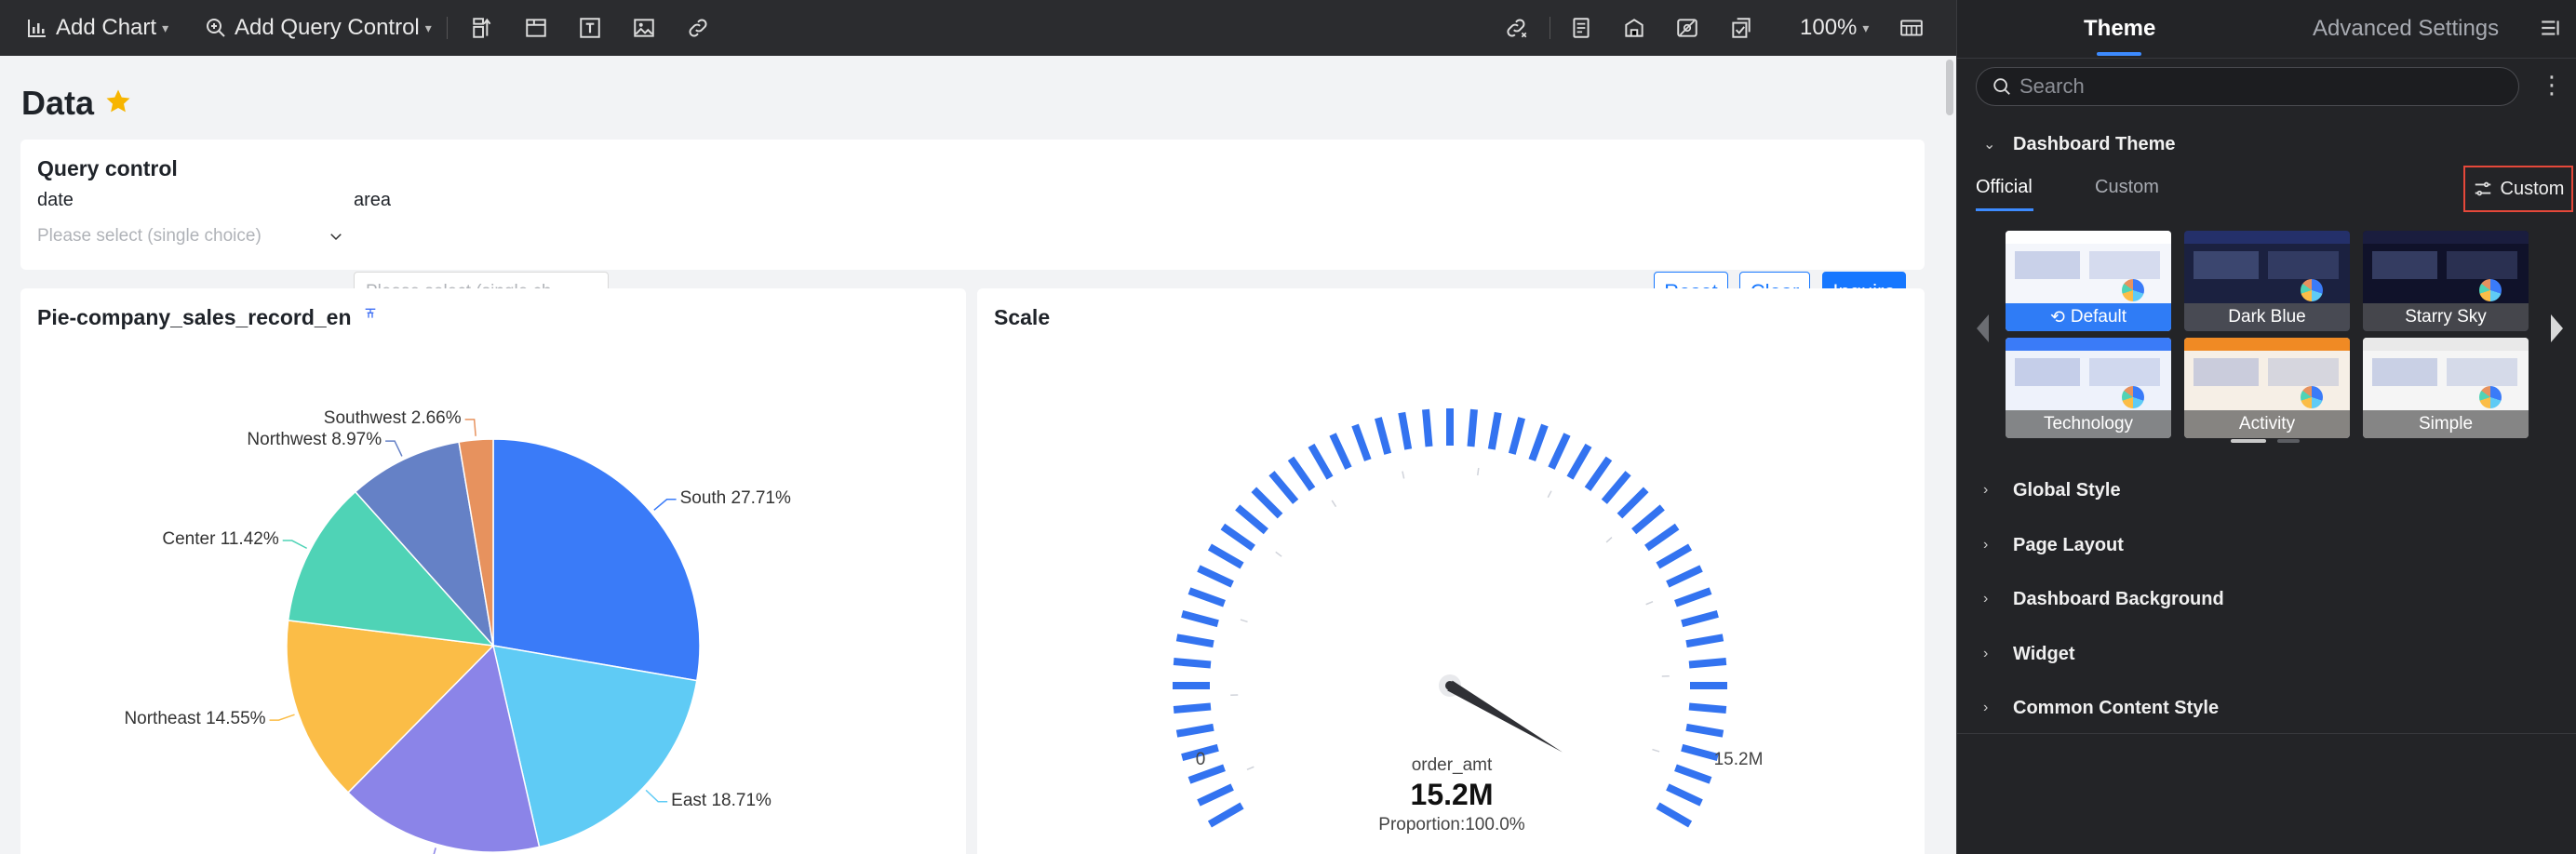  I want to click on gauge-hub-center, so click(1450, 685).